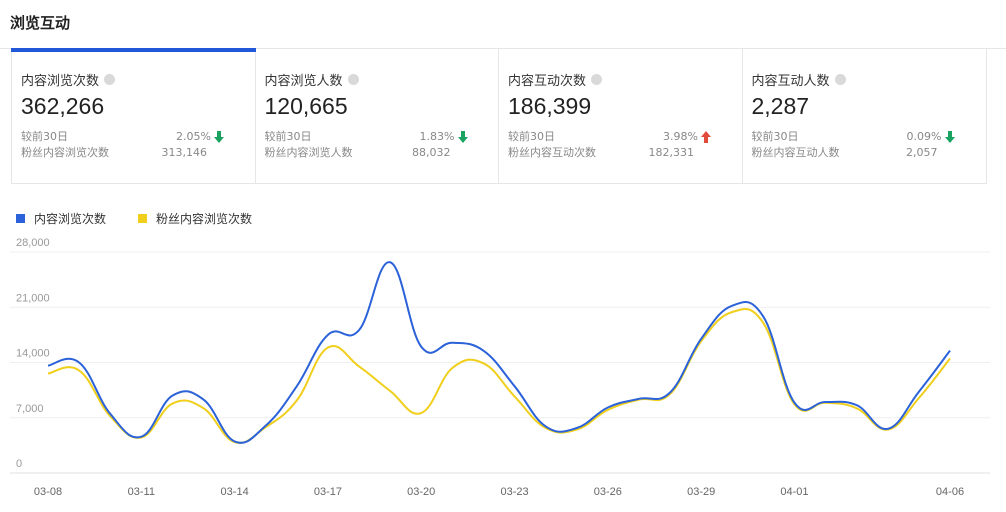 The height and width of the screenshot is (512, 1006). I want to click on fans-row: 粉丝内容浏览人数 88,032, so click(379, 153).